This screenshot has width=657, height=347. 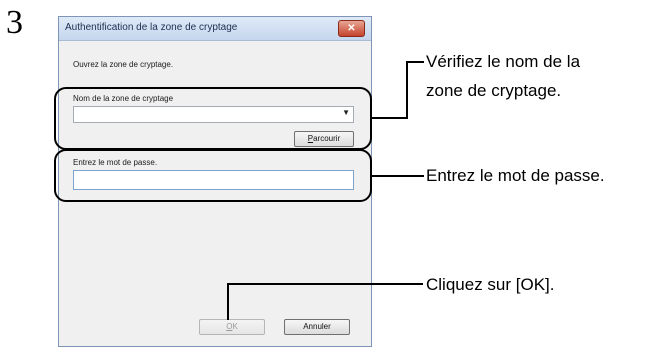 I want to click on callout-line-ok-v, so click(x=228, y=301).